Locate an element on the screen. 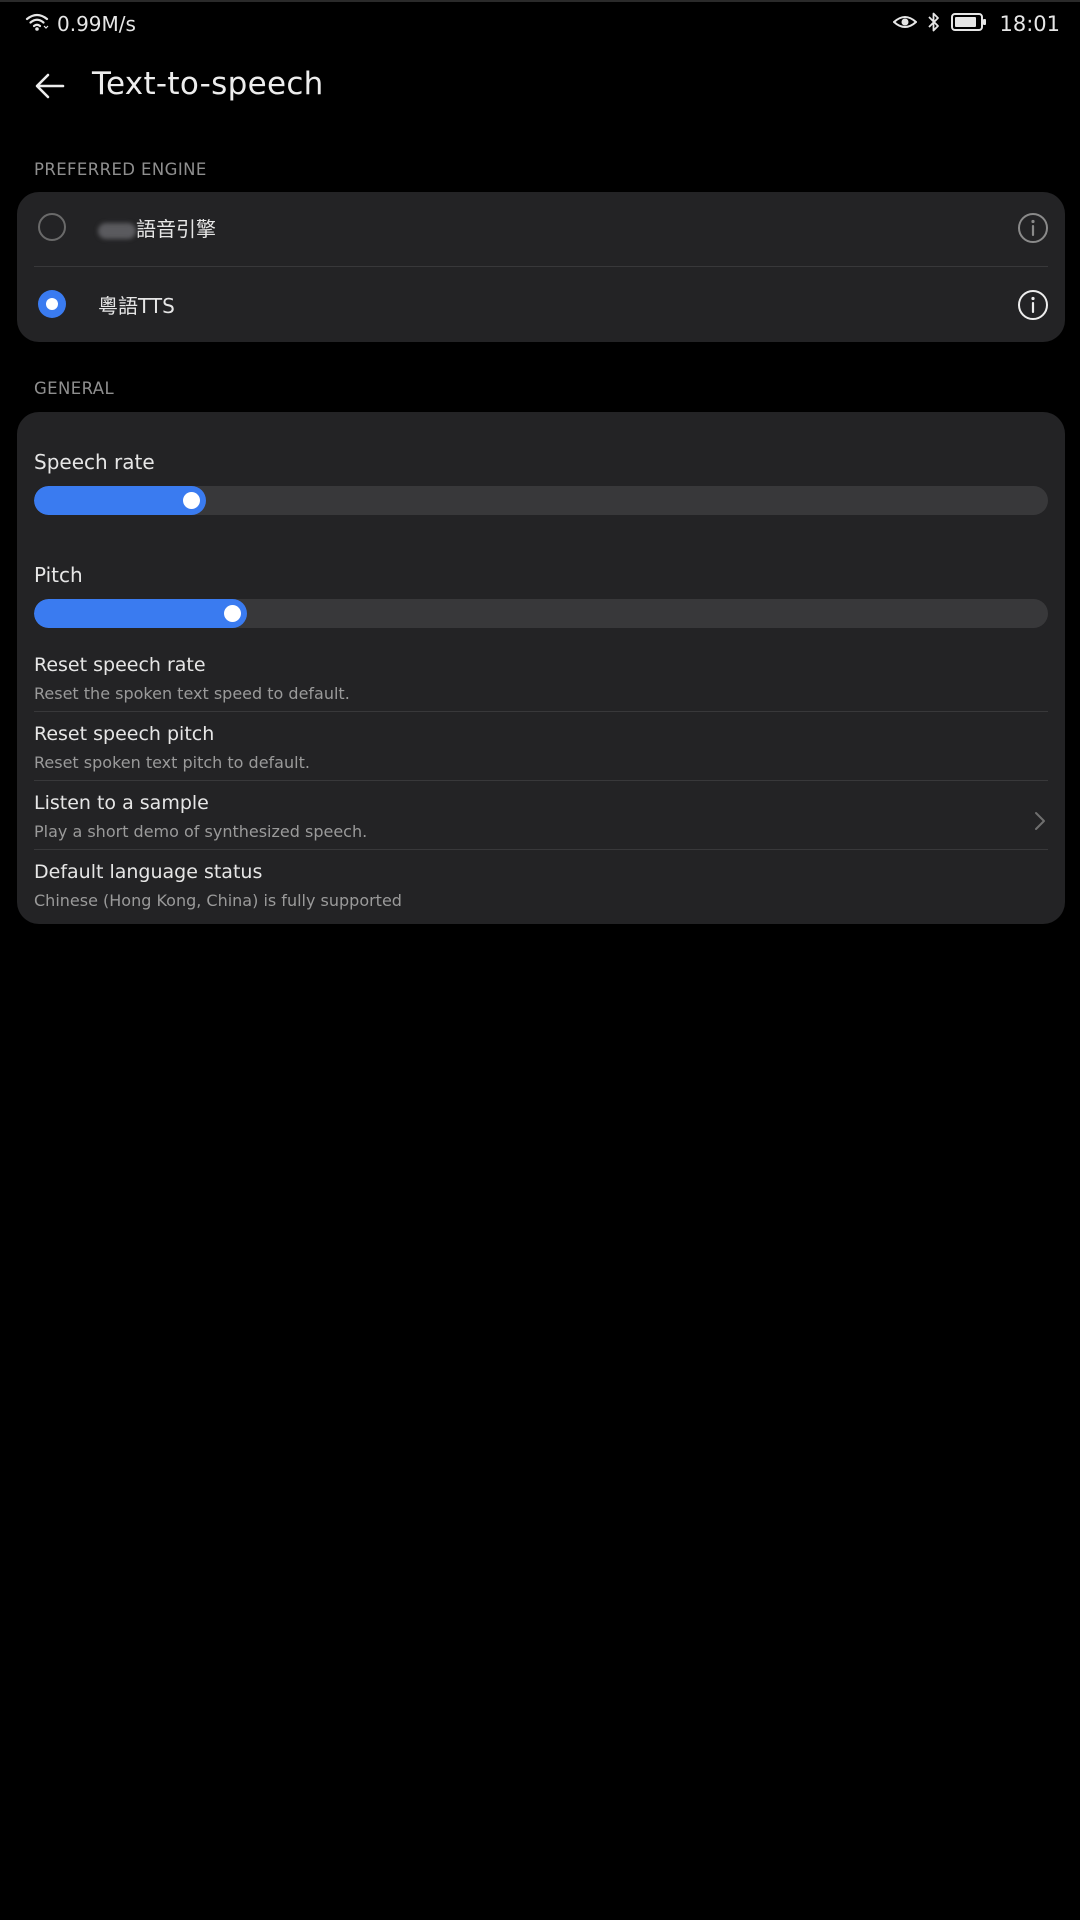 This screenshot has height=1920, width=1080. engine-card: 語音引擎 粵語TTS is located at coordinates (541, 267).